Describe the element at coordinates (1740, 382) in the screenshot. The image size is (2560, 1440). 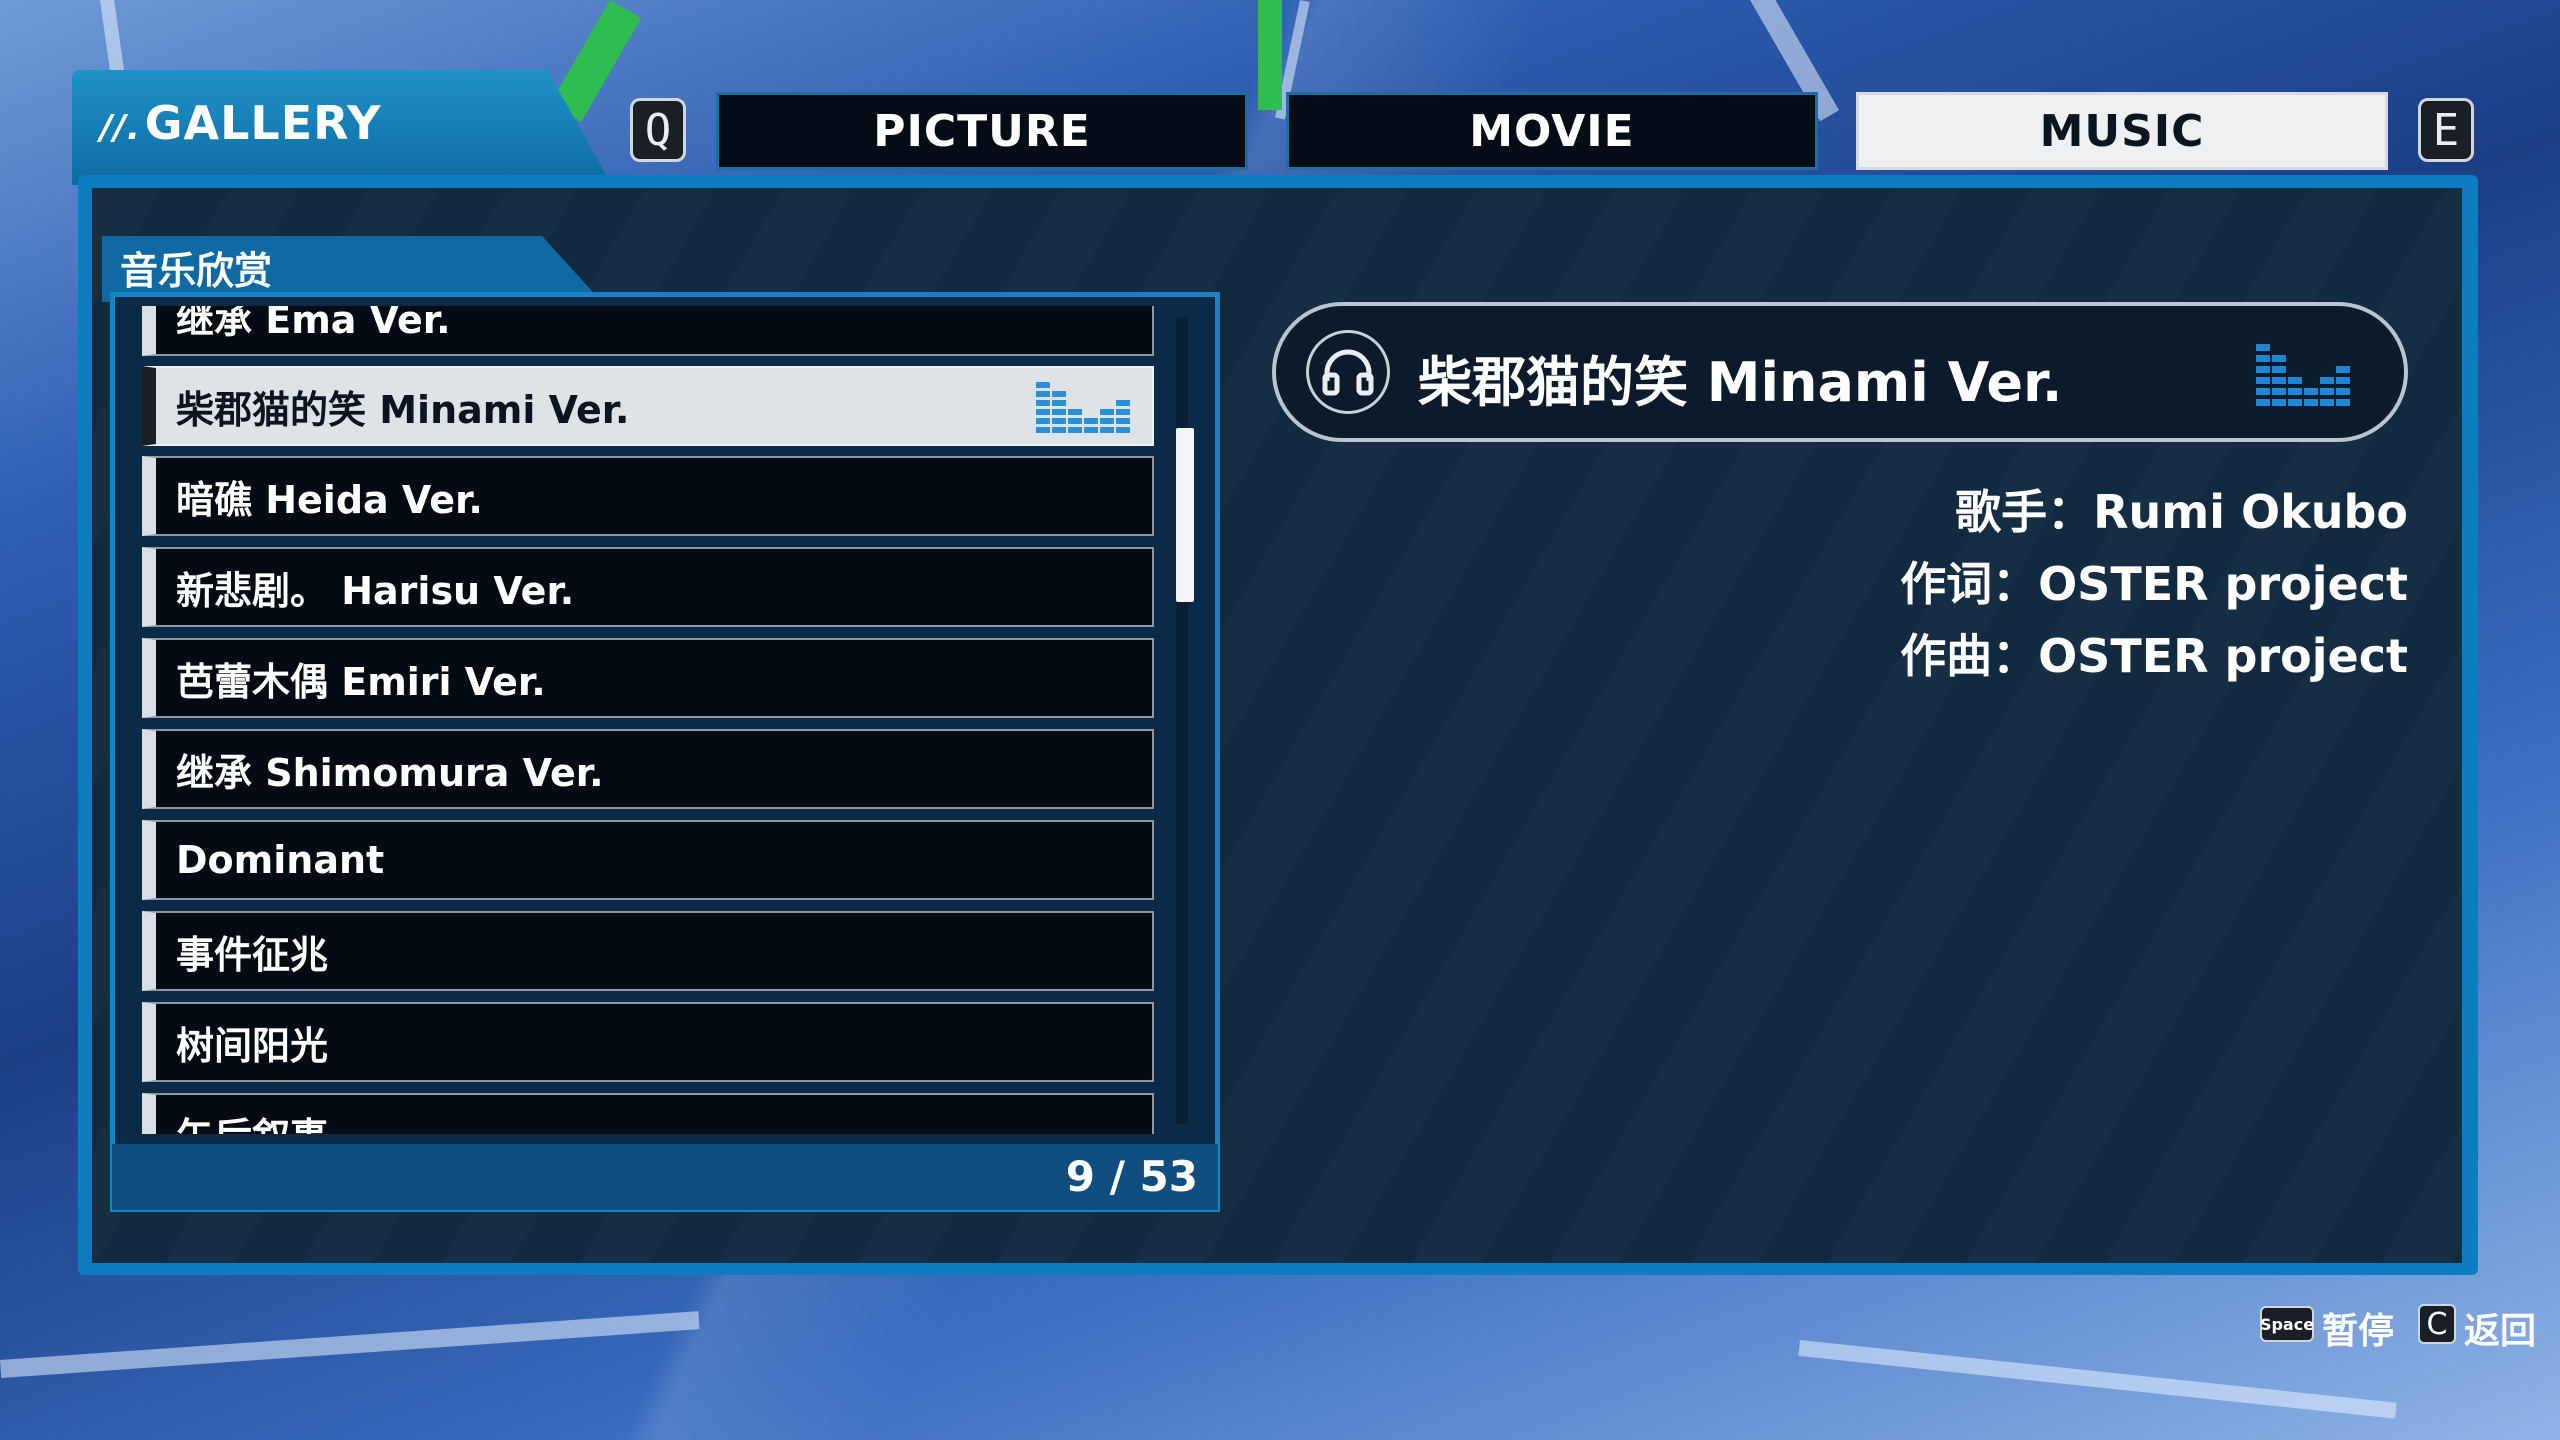
I see `now-playing-title: 柴郡猫的笑 Minami Ver.` at that location.